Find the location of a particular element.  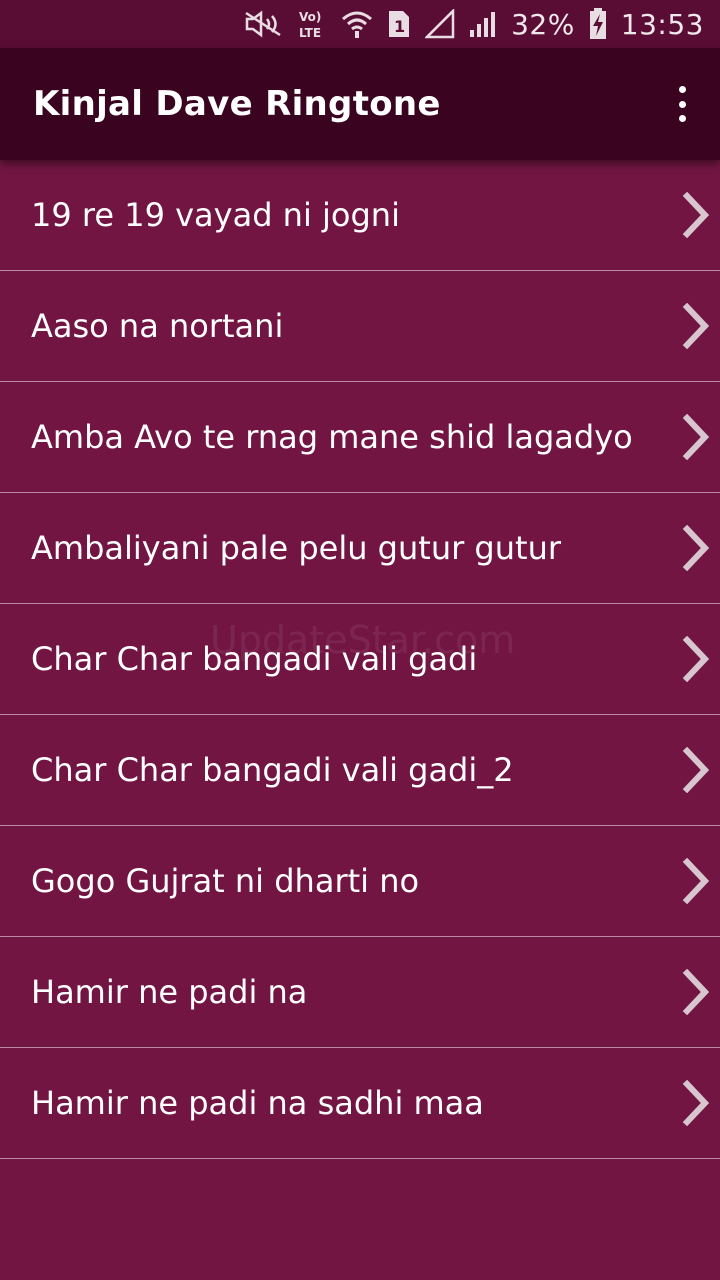

app-bar: Kinjal Dave Ringtone is located at coordinates (360, 104).